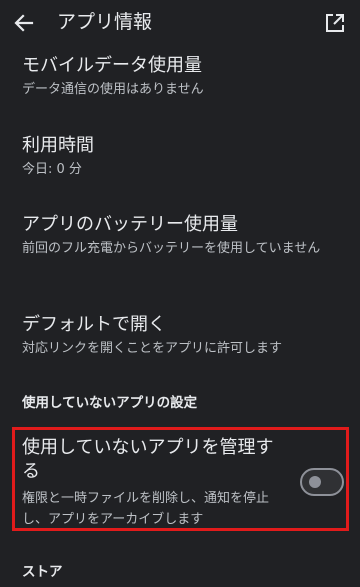  Describe the element at coordinates (112, 65) in the screenshot. I see `item-title: モバイルデータ使用量` at that location.